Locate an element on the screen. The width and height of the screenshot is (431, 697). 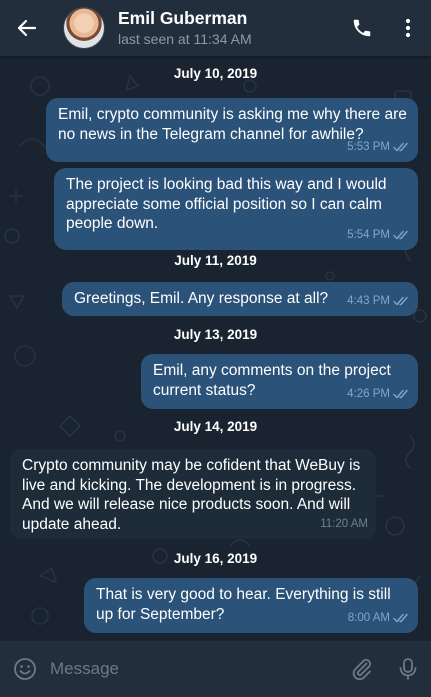
message-time: 11:20 AM is located at coordinates (344, 523).